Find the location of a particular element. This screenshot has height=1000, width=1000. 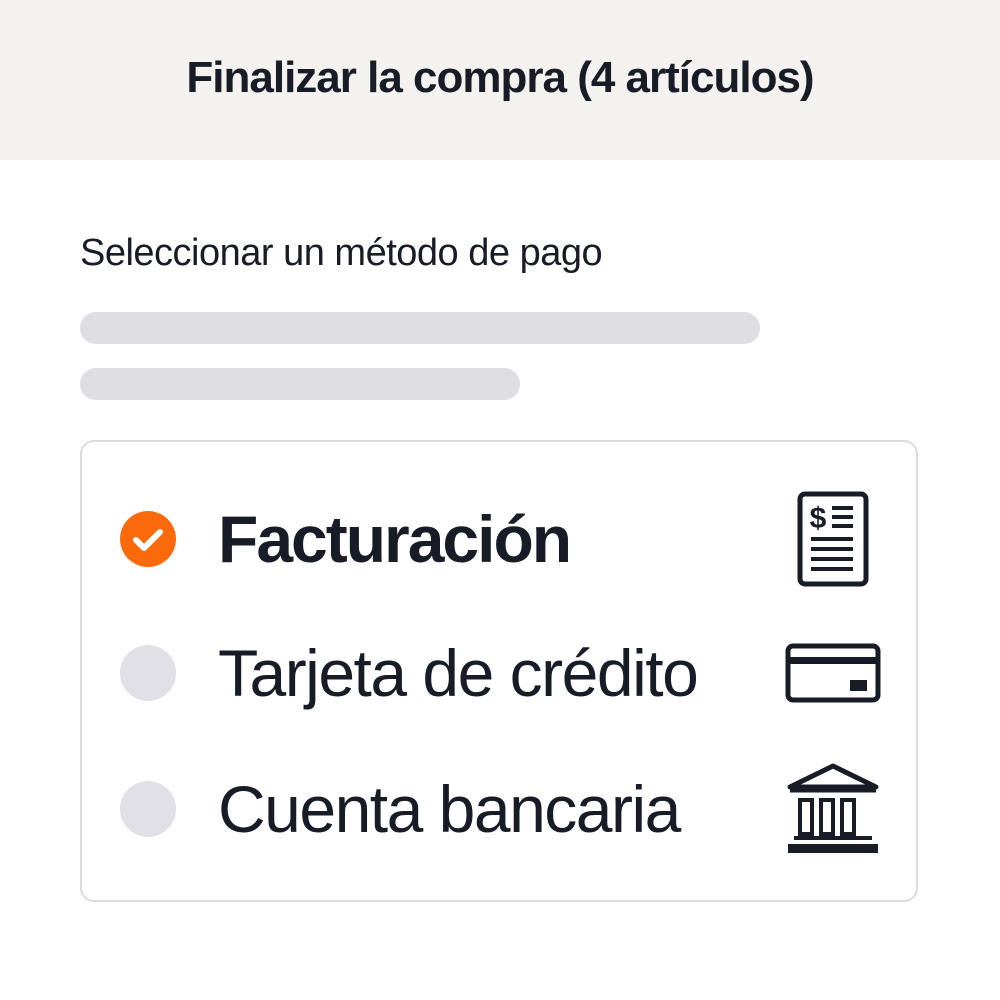

payment-option-credit-card: Tarjeta de crédito is located at coordinates (499, 673).